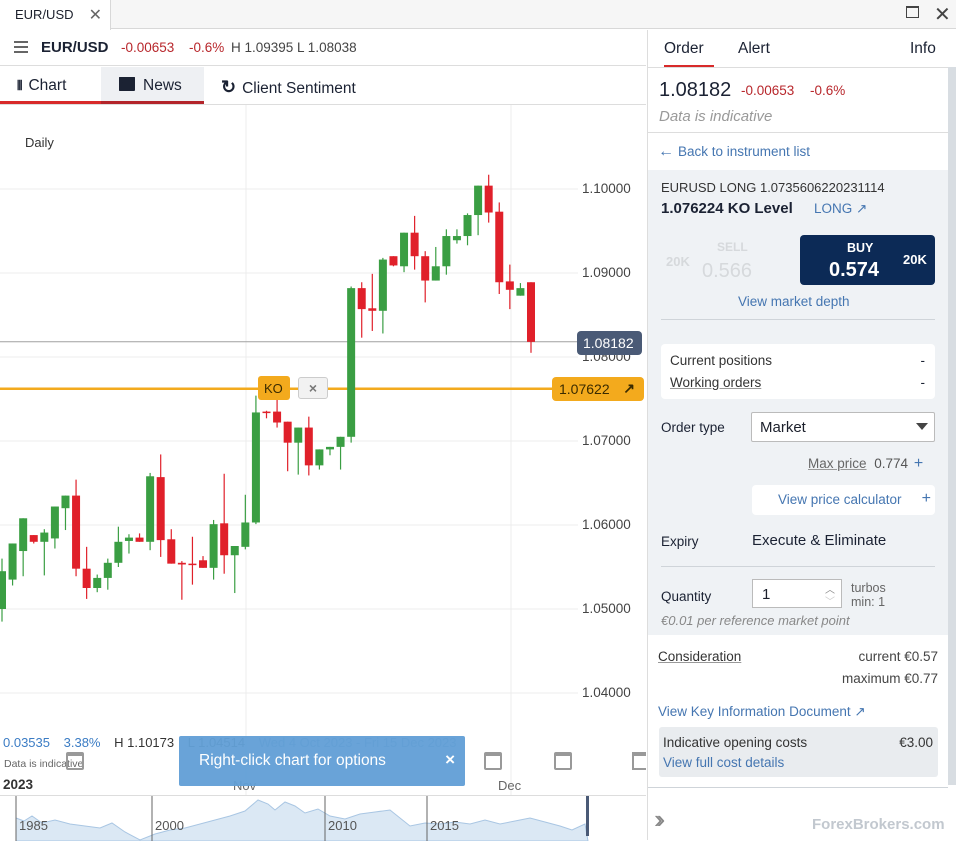 The width and height of the screenshot is (956, 841). Describe the element at coordinates (313, 388) in the screenshot. I see `remove-ko-button: ×` at that location.